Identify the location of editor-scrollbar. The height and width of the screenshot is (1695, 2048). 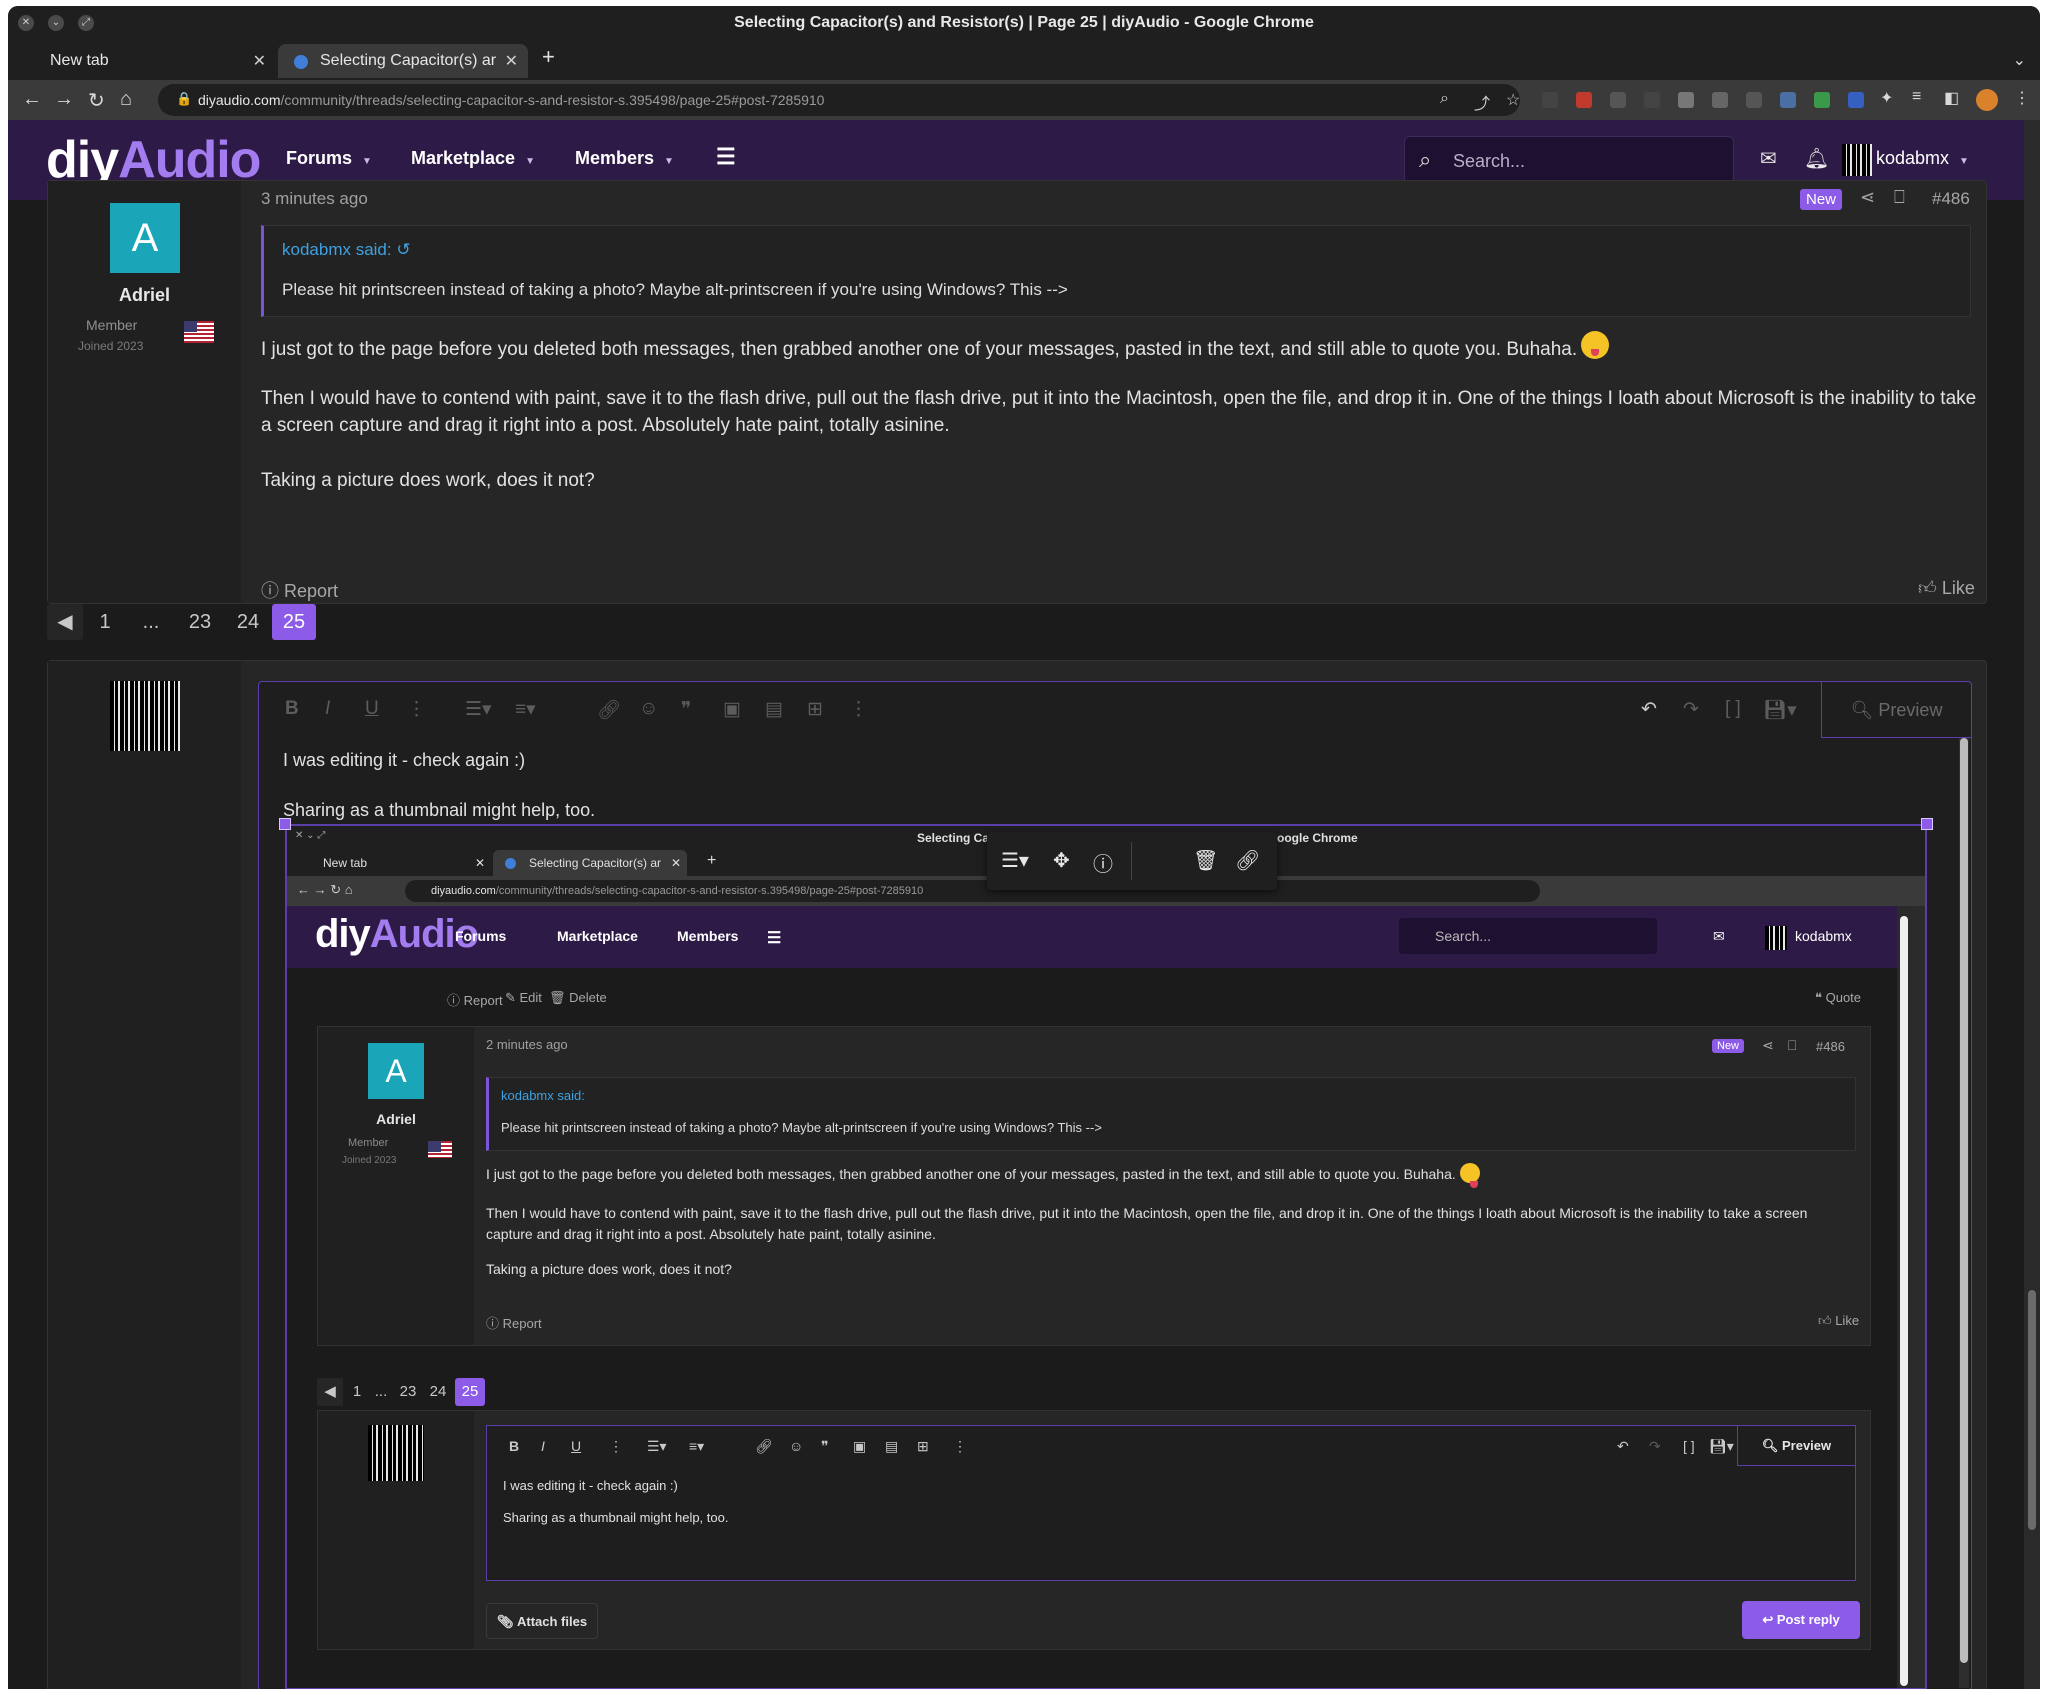
(1964, 1213).